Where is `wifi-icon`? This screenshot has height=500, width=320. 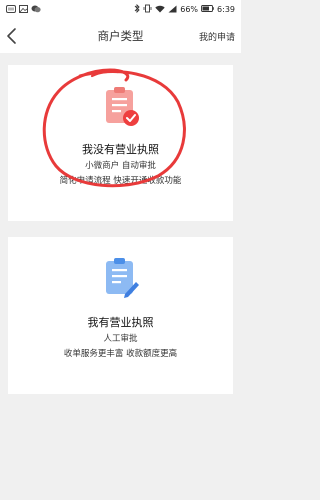 wifi-icon is located at coordinates (160, 10).